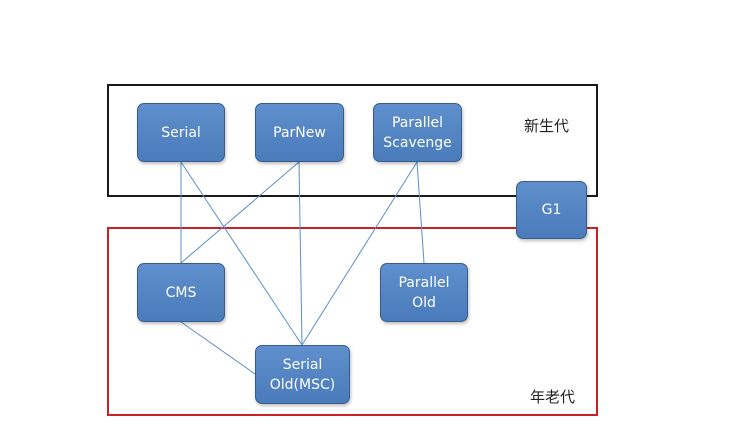  Describe the element at coordinates (181, 292) in the screenshot. I see `cms-collector-node: CMS` at that location.